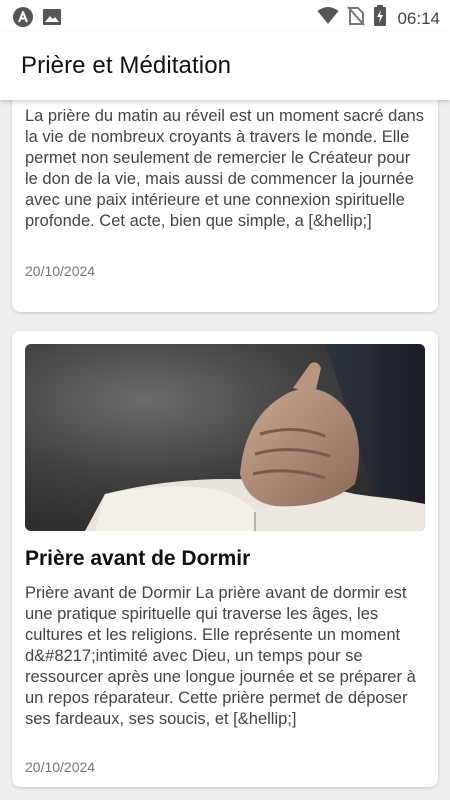 The width and height of the screenshot is (450, 800). I want to click on battery-charging-icon, so click(380, 18).